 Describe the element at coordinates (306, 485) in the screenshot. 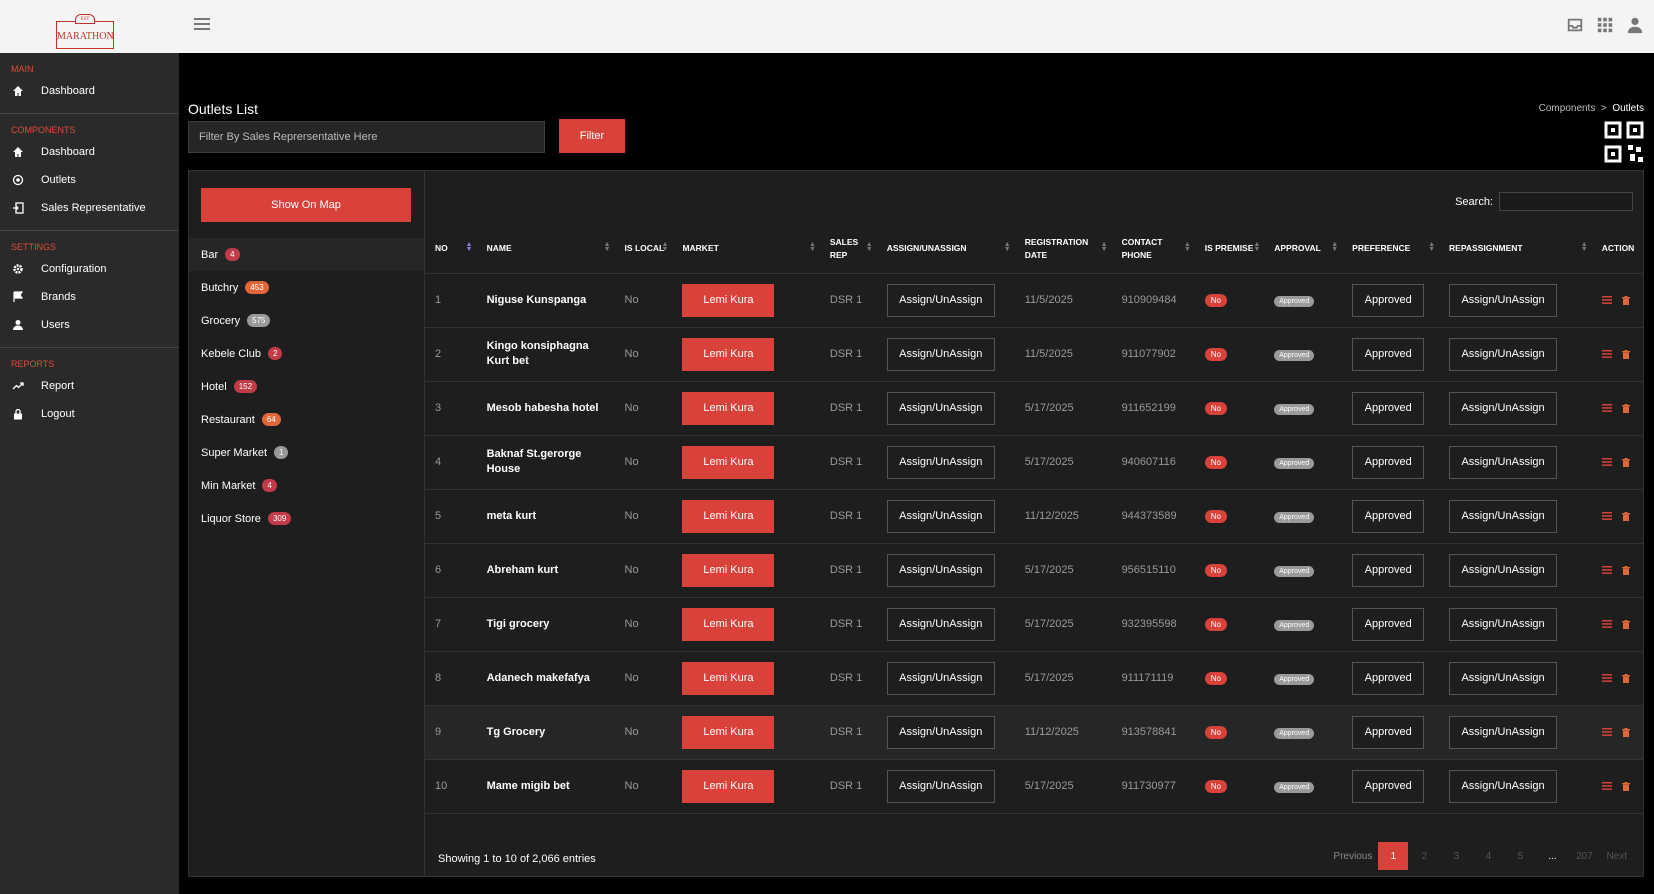

I see `category-item: Min Market 4` at that location.